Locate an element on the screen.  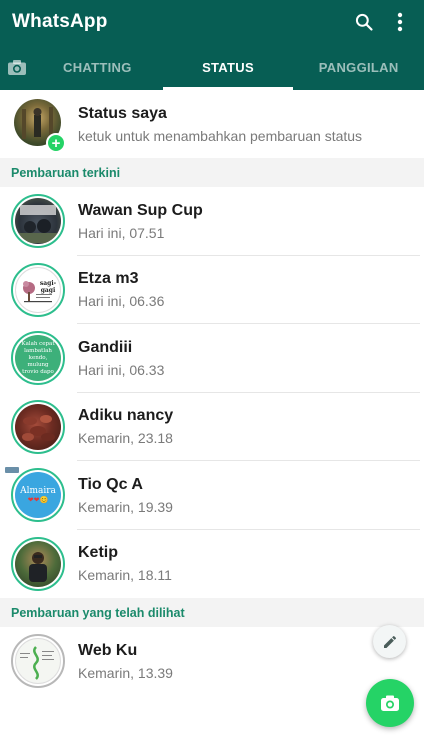
app-bar: WhatsApp CHATTING STATUS PANGGILAN is located at coordinates (212, 45).